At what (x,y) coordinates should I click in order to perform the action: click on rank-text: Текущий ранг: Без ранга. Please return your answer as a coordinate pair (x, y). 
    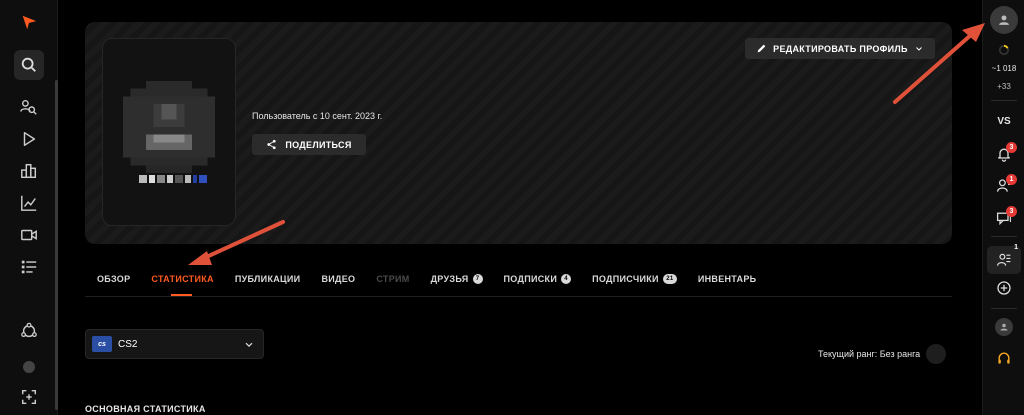
    Looking at the image, I should click on (869, 354).